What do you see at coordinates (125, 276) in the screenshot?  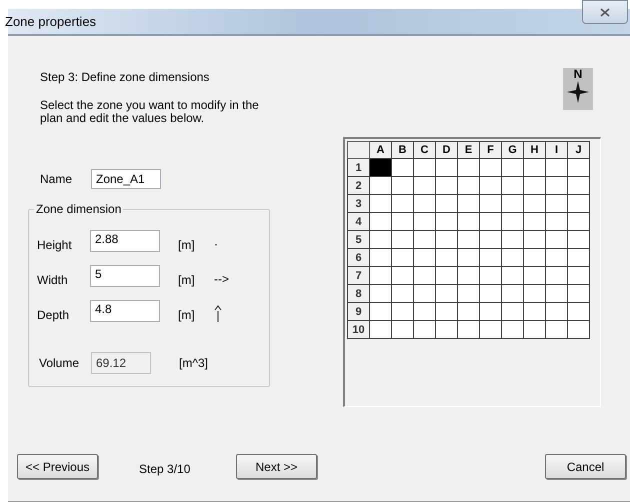 I see `dimension-field: 5` at bounding box center [125, 276].